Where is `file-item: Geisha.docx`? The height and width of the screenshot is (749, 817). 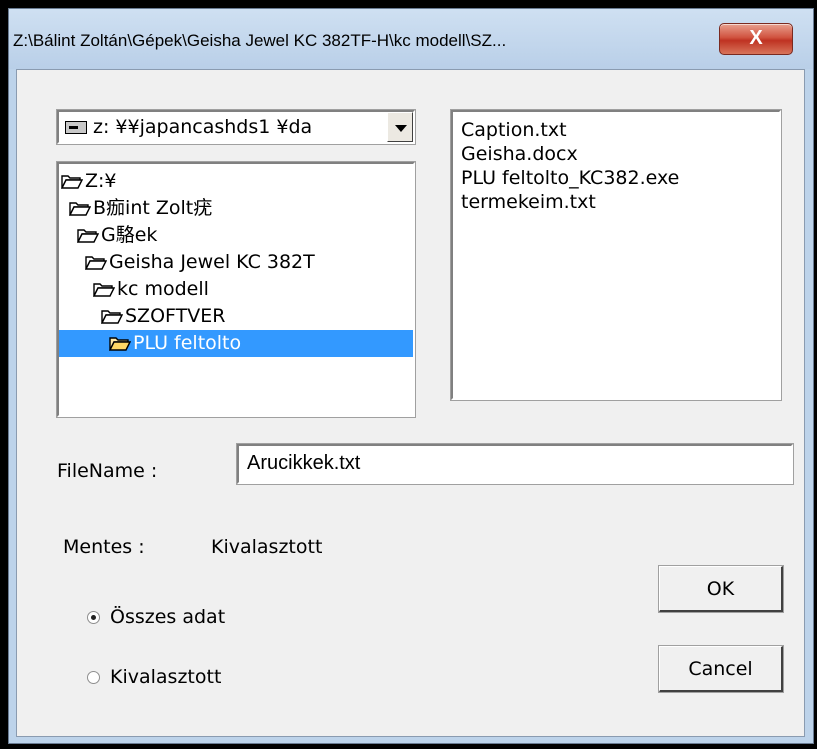
file-item: Geisha.docx is located at coordinates (620, 154).